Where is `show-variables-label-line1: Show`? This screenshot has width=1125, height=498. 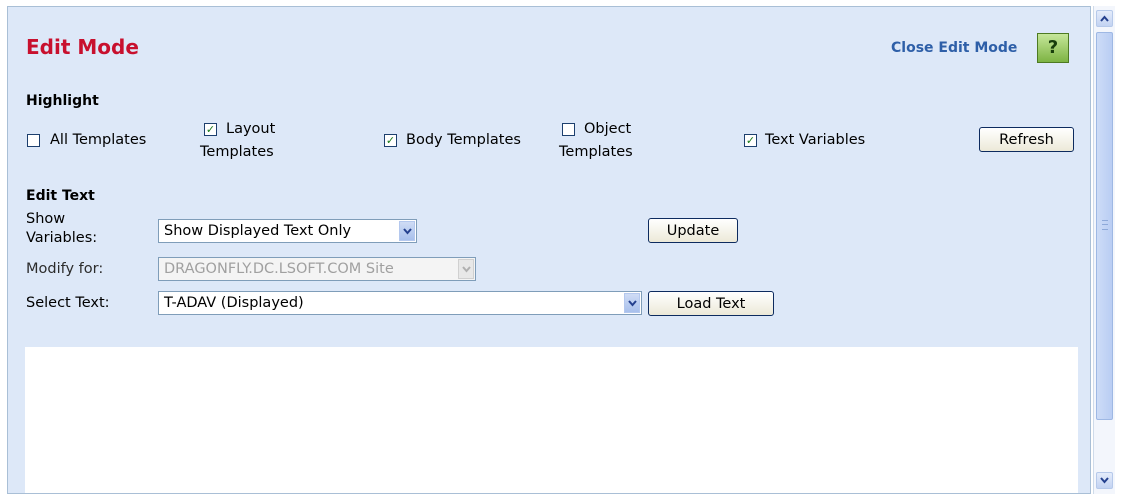 show-variables-label-line1: Show is located at coordinates (46, 219).